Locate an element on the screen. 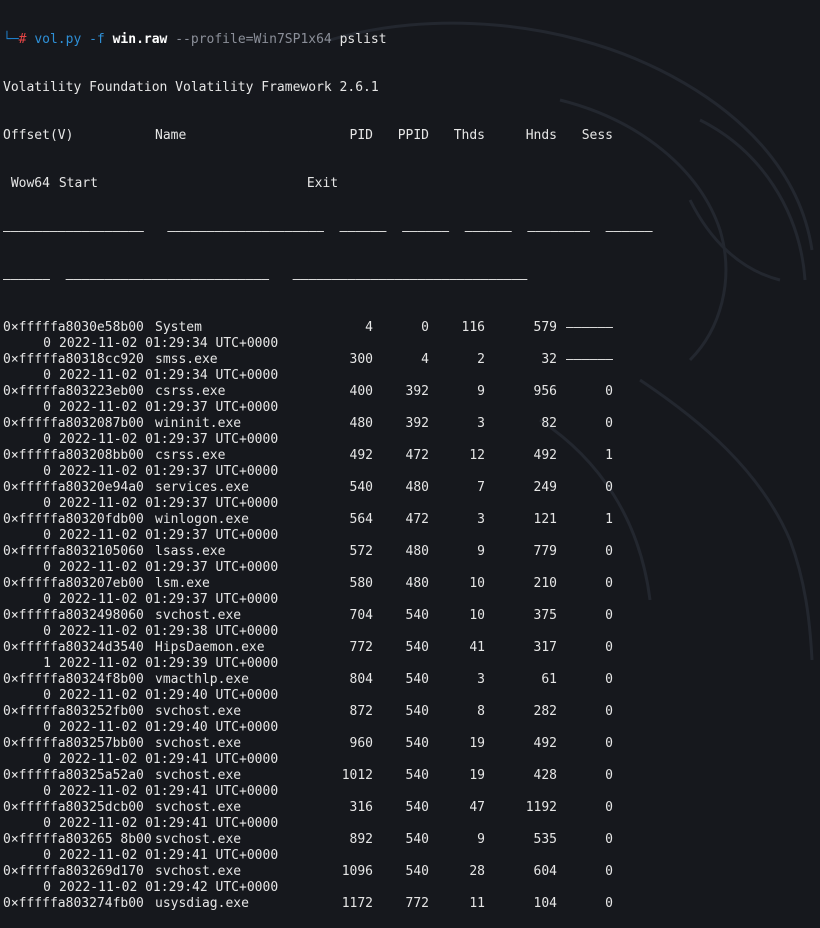 The width and height of the screenshot is (820, 928). header-thds: Thds is located at coordinates (469, 135).